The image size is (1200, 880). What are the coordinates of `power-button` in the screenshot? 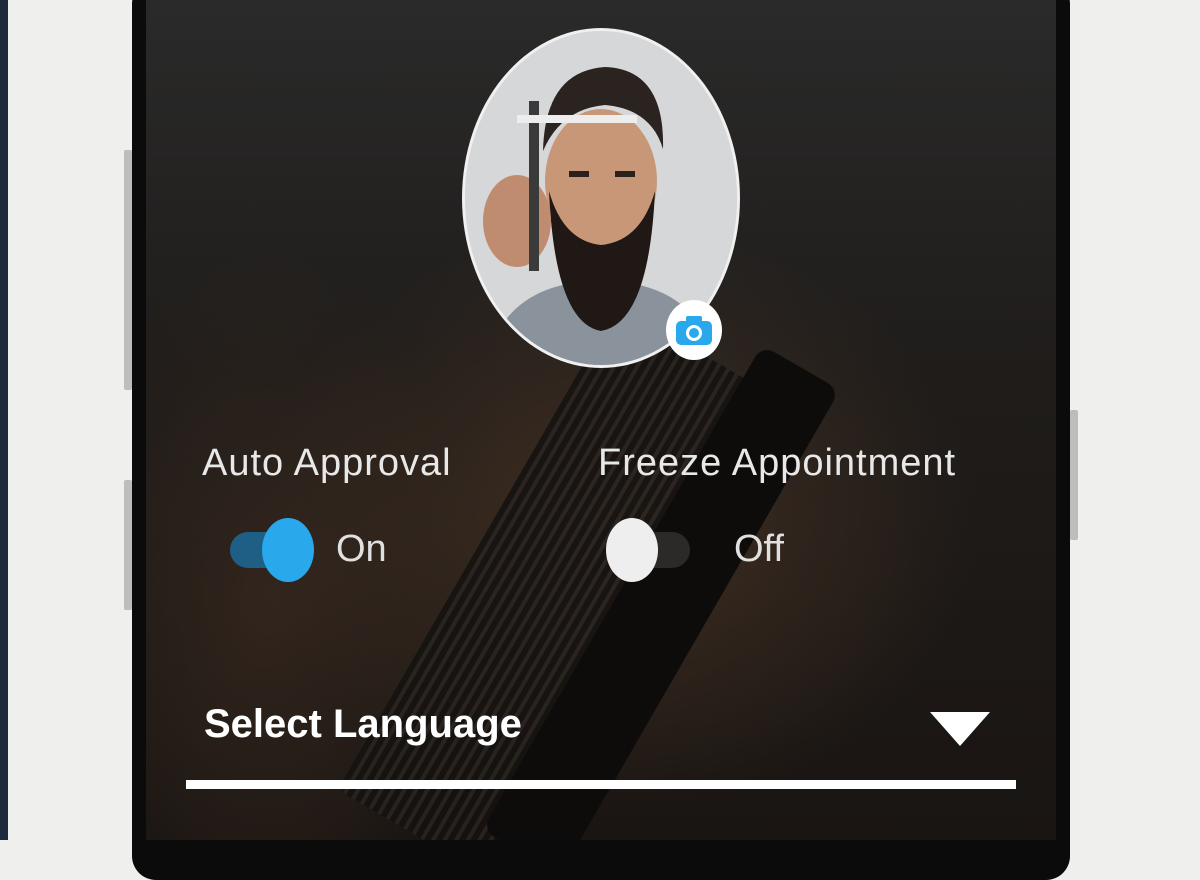 It's located at (128, 545).